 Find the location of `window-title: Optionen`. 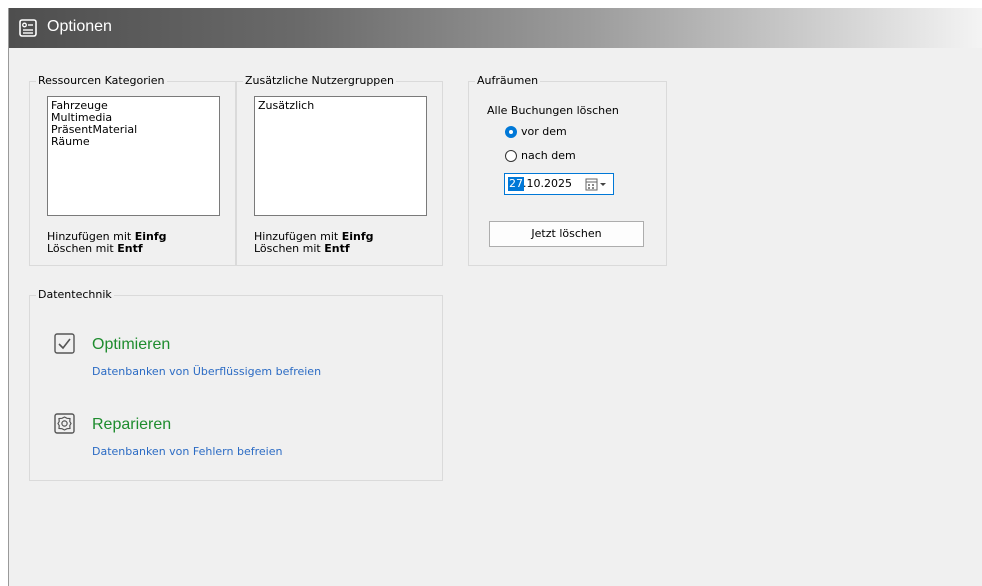

window-title: Optionen is located at coordinates (79, 26).